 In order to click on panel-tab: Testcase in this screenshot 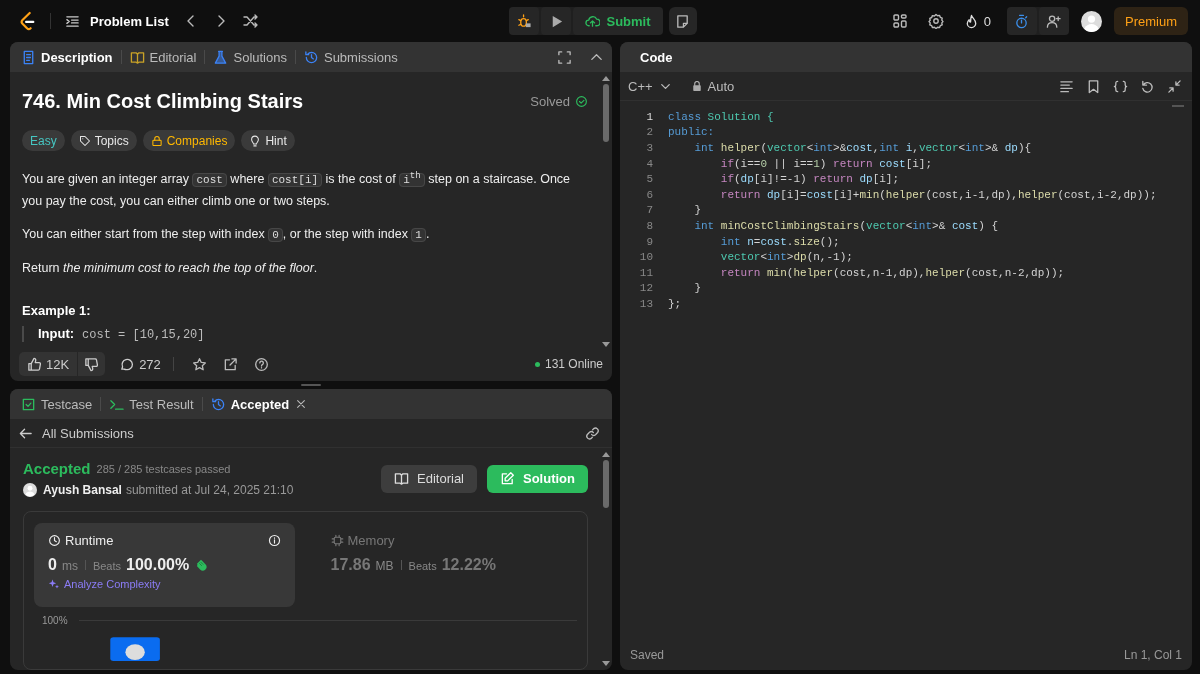, I will do `click(57, 404)`.